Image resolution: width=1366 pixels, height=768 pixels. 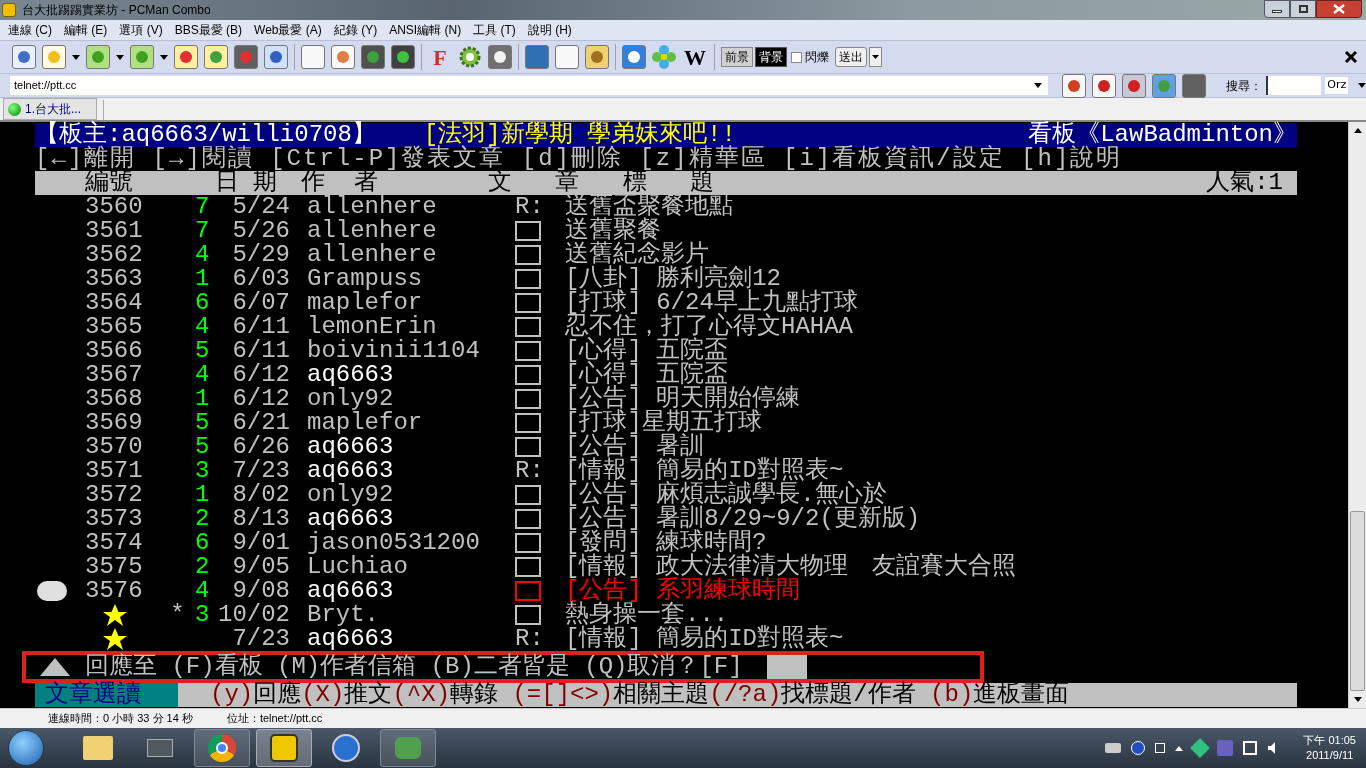 I want to click on window-title: 台大批踢踢實業坊 - PCMan Combo, so click(x=116, y=10).